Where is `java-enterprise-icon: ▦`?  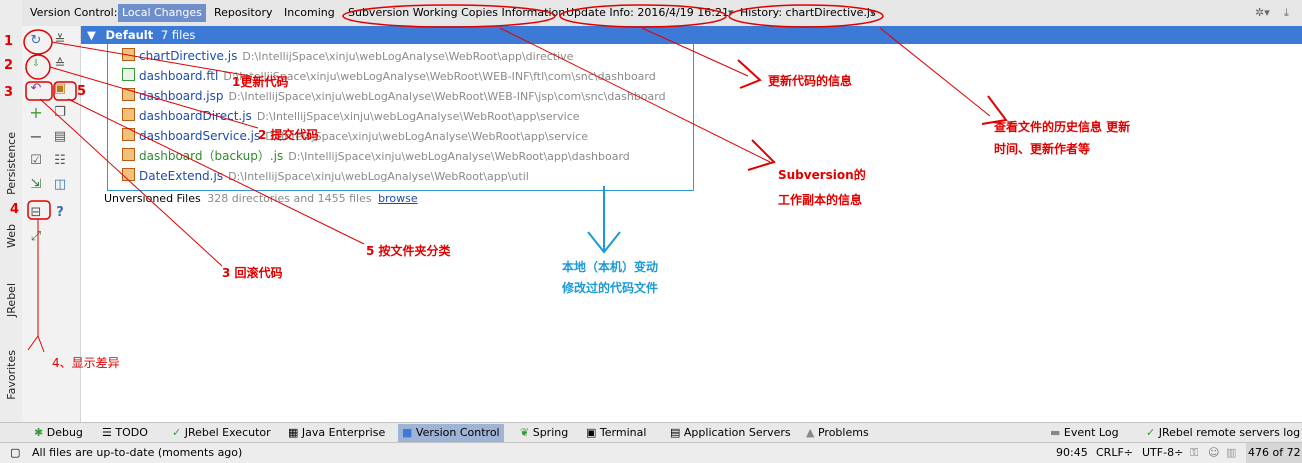 java-enterprise-icon: ▦ is located at coordinates (293, 432).